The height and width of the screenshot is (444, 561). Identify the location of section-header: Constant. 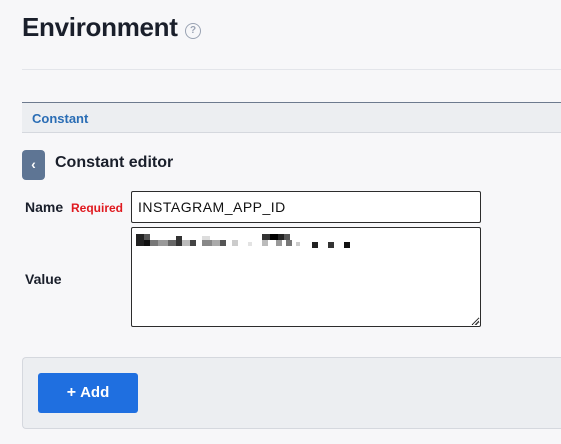
(291, 117).